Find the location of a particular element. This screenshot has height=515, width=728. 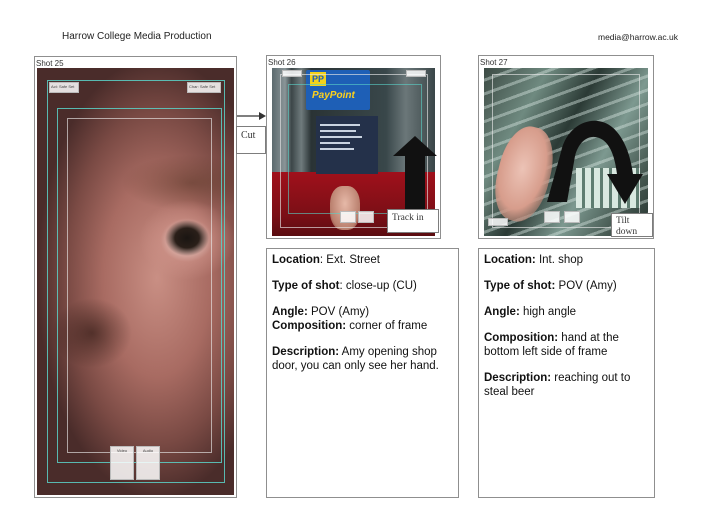

location-value: Int. shop is located at coordinates (559, 260).